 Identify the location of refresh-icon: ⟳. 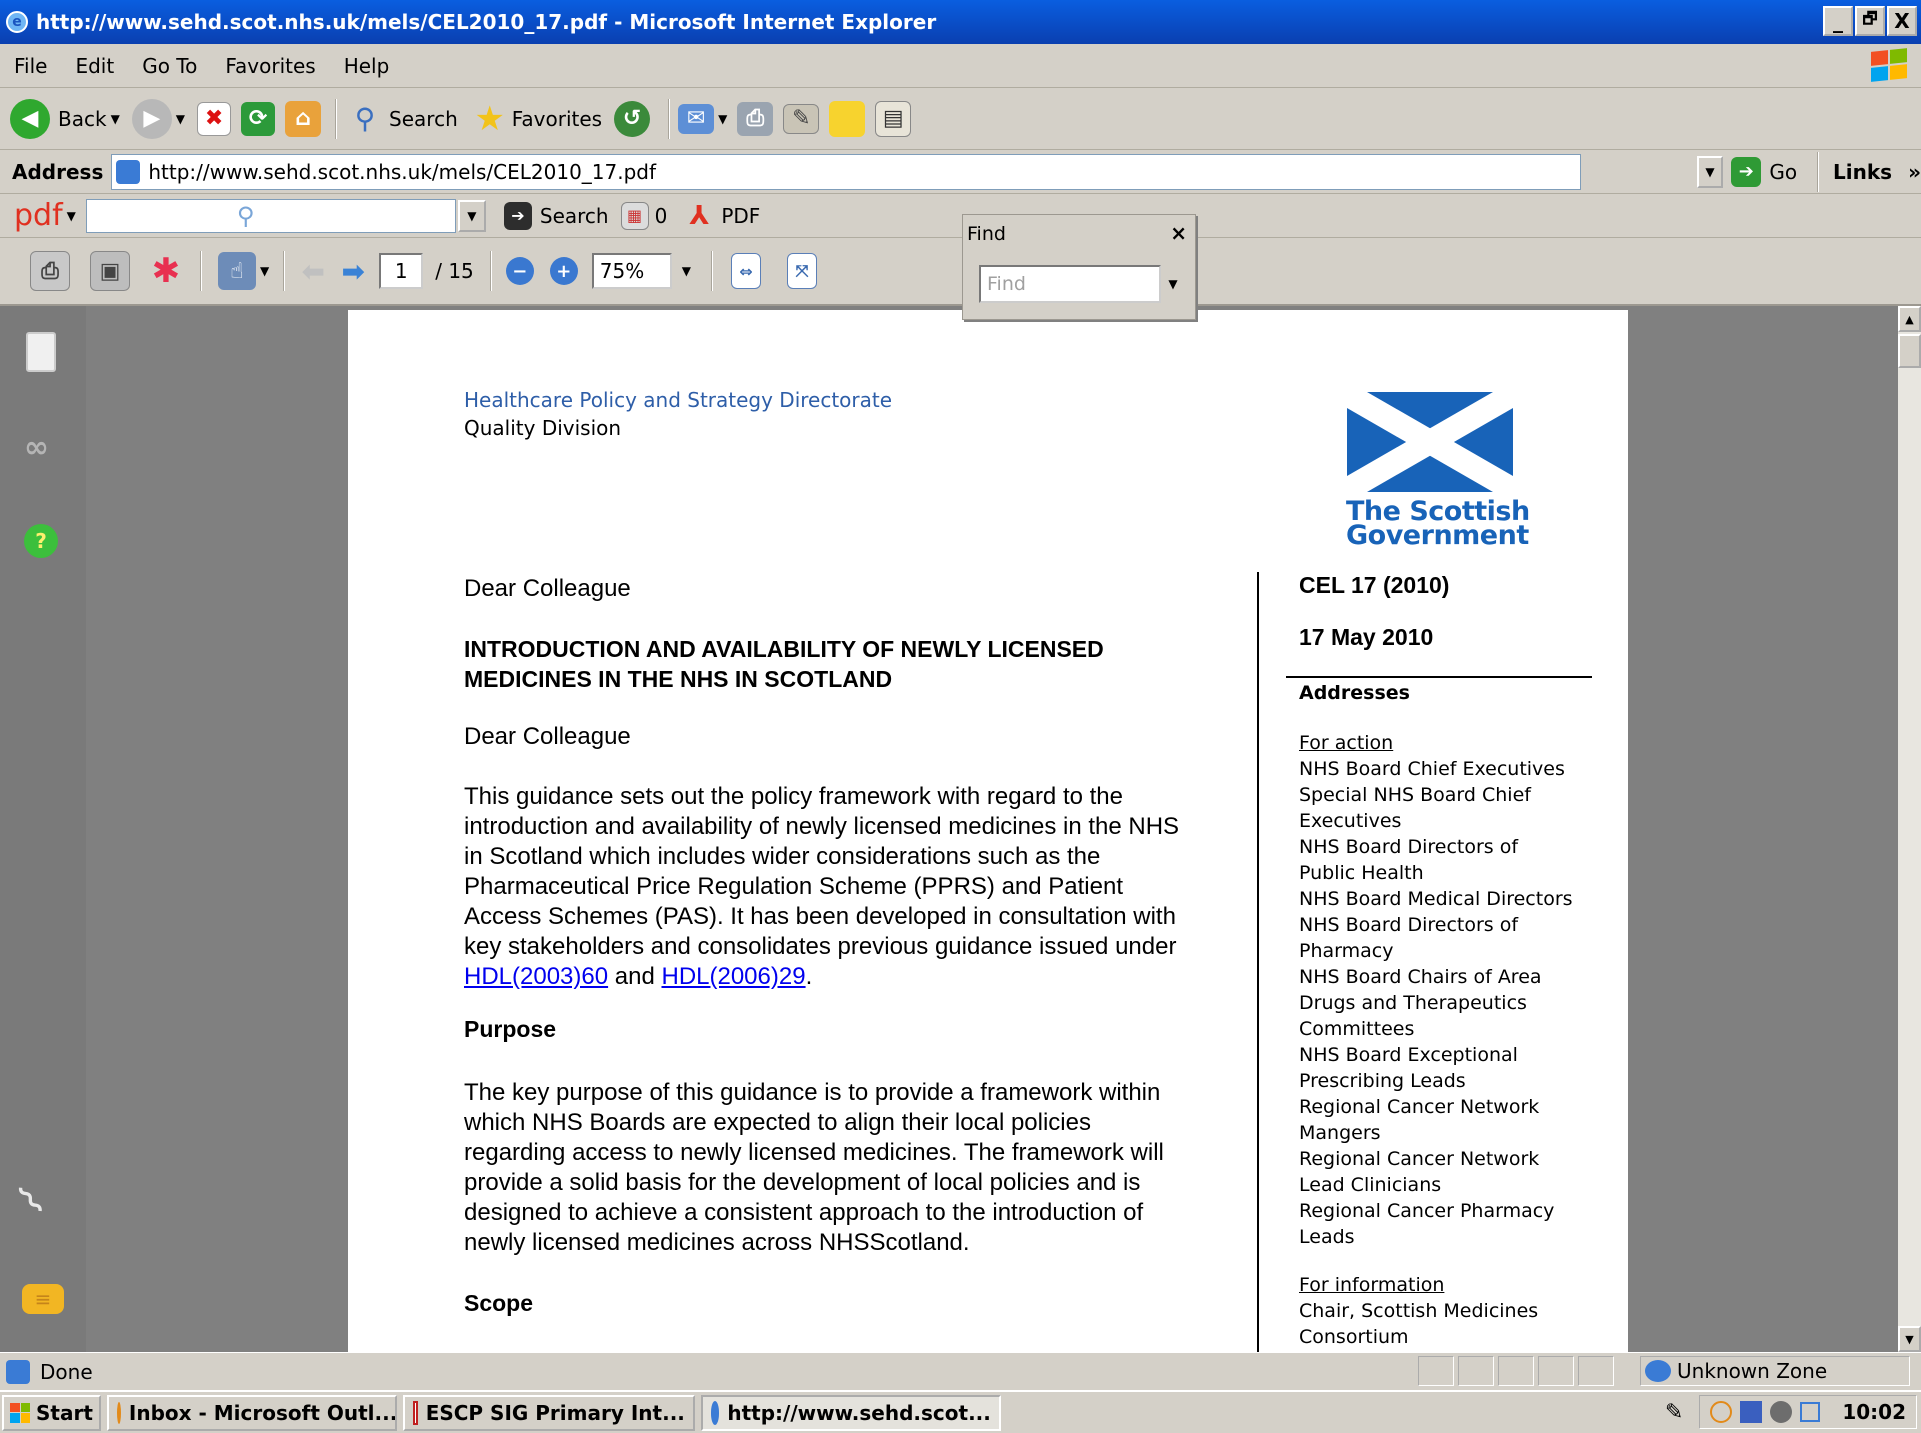
(258, 118).